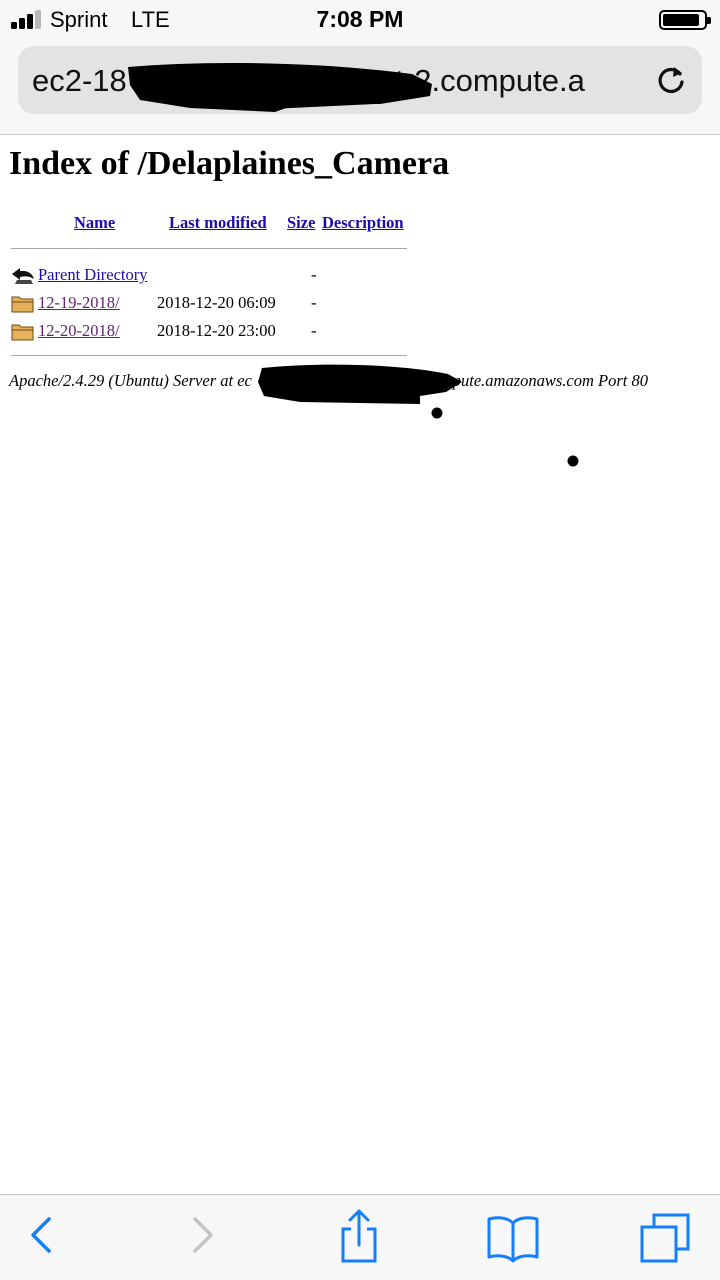 Image resolution: width=720 pixels, height=1280 pixels. What do you see at coordinates (229, 163) in the screenshot?
I see `page-title: Index of /Delaplaines_Camera` at bounding box center [229, 163].